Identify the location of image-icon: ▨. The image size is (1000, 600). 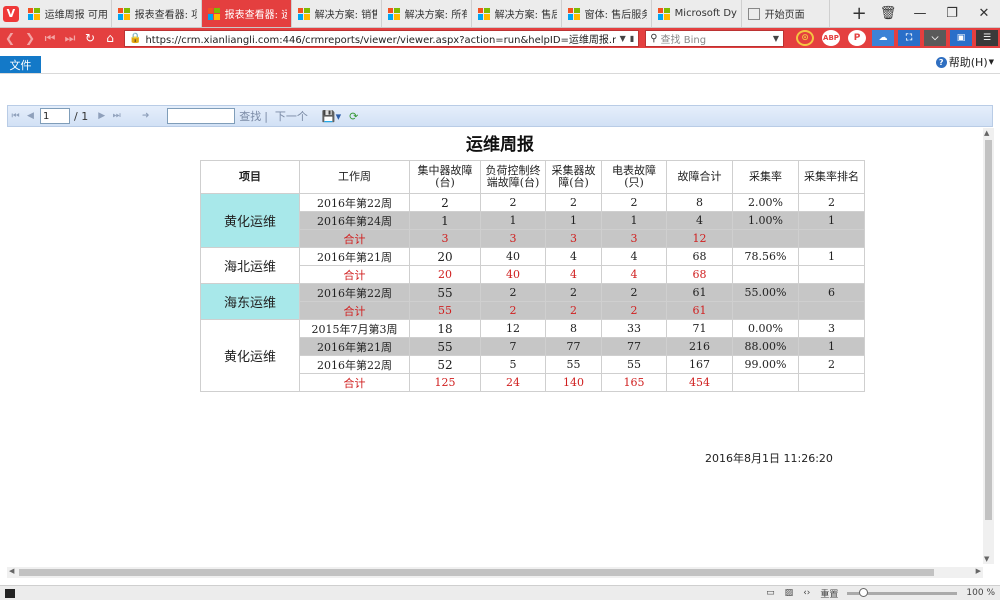
(789, 593).